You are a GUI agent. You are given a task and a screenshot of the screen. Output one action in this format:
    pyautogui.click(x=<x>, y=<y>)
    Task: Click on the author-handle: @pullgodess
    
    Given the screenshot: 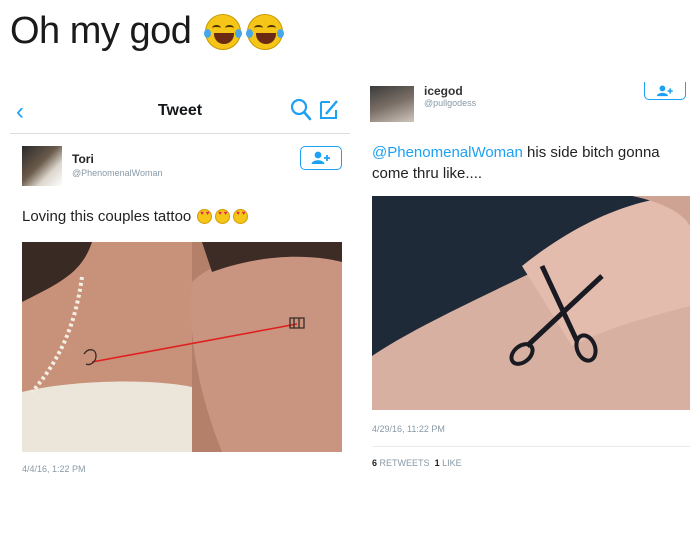 What is the action you would take?
    pyautogui.click(x=450, y=103)
    